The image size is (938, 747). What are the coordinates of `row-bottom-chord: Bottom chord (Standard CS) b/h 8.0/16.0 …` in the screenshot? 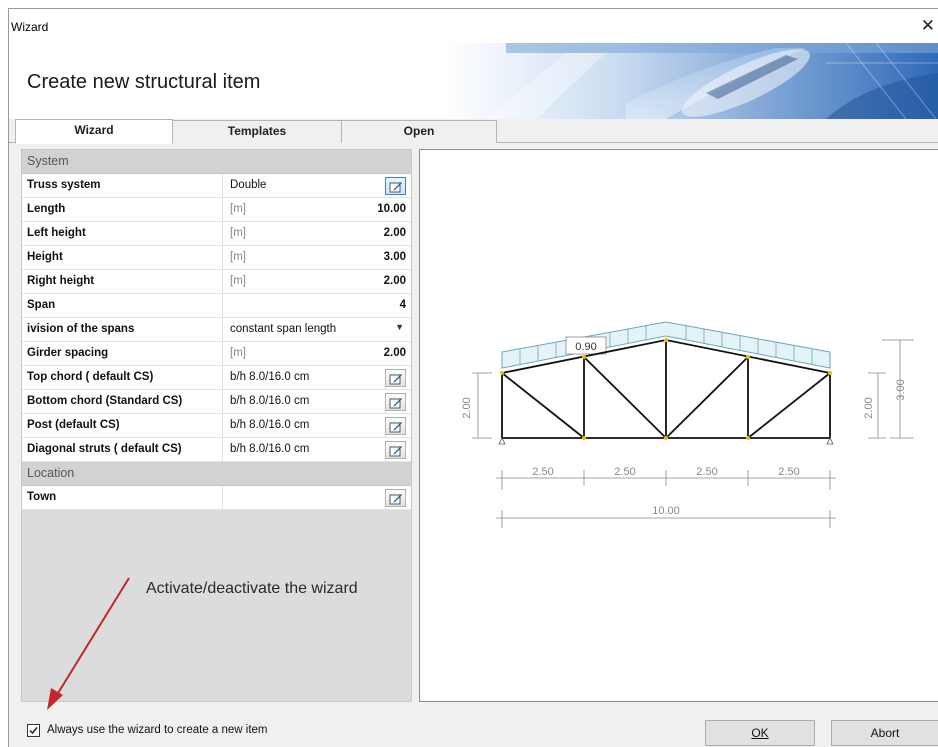 It's located at (216, 402).